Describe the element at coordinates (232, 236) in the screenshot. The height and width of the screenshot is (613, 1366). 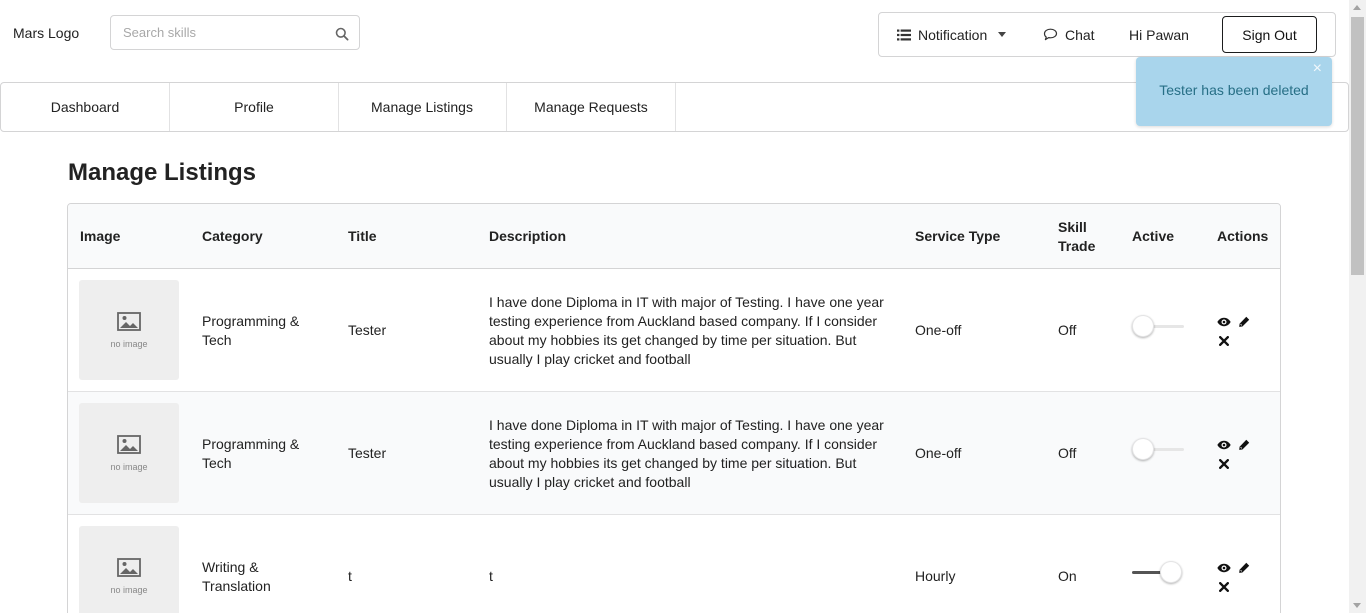
I see `column-header: Category` at that location.